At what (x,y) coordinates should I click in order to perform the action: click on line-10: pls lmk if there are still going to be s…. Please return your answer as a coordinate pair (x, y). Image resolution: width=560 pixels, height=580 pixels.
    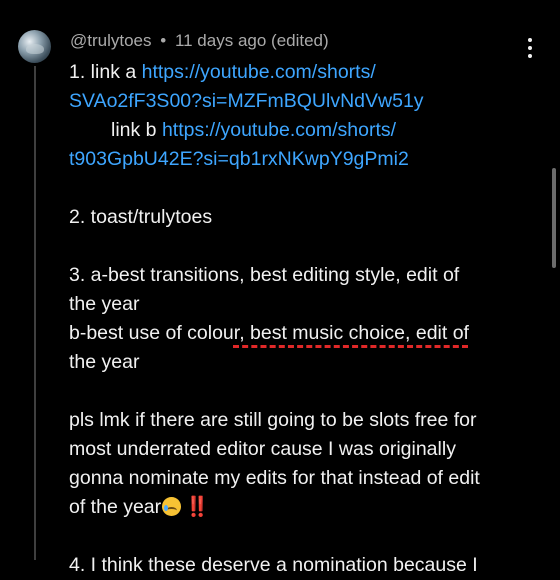
    Looking at the image, I should click on (273, 420).